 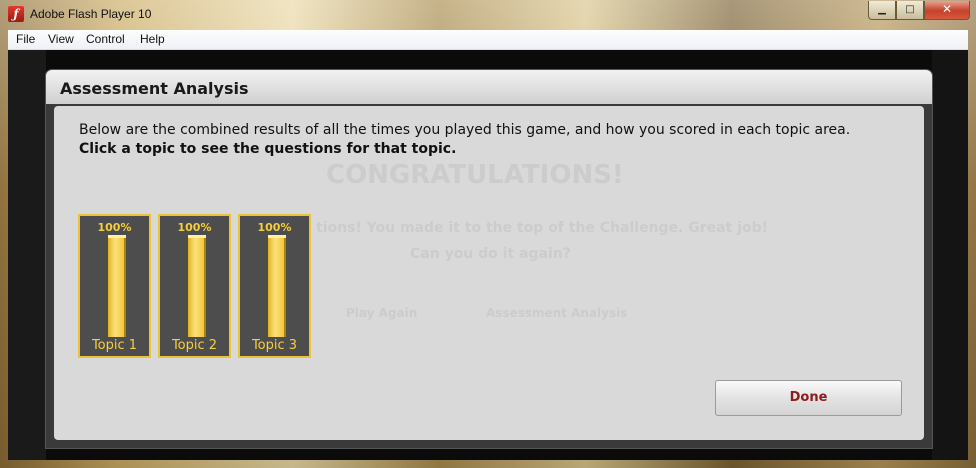 What do you see at coordinates (475, 175) in the screenshot?
I see `bg-heading: CONGRATULATIONS!` at bounding box center [475, 175].